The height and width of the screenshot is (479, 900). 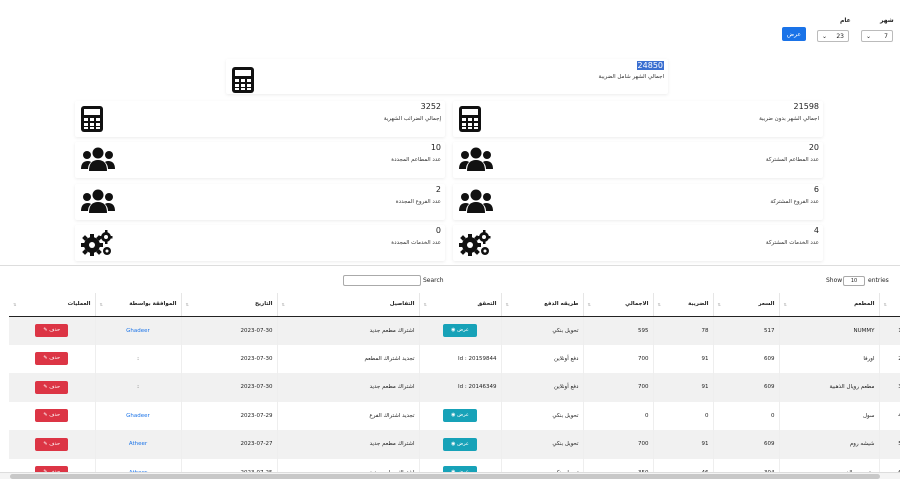 I want to click on show-button: عرض, so click(x=794, y=34).